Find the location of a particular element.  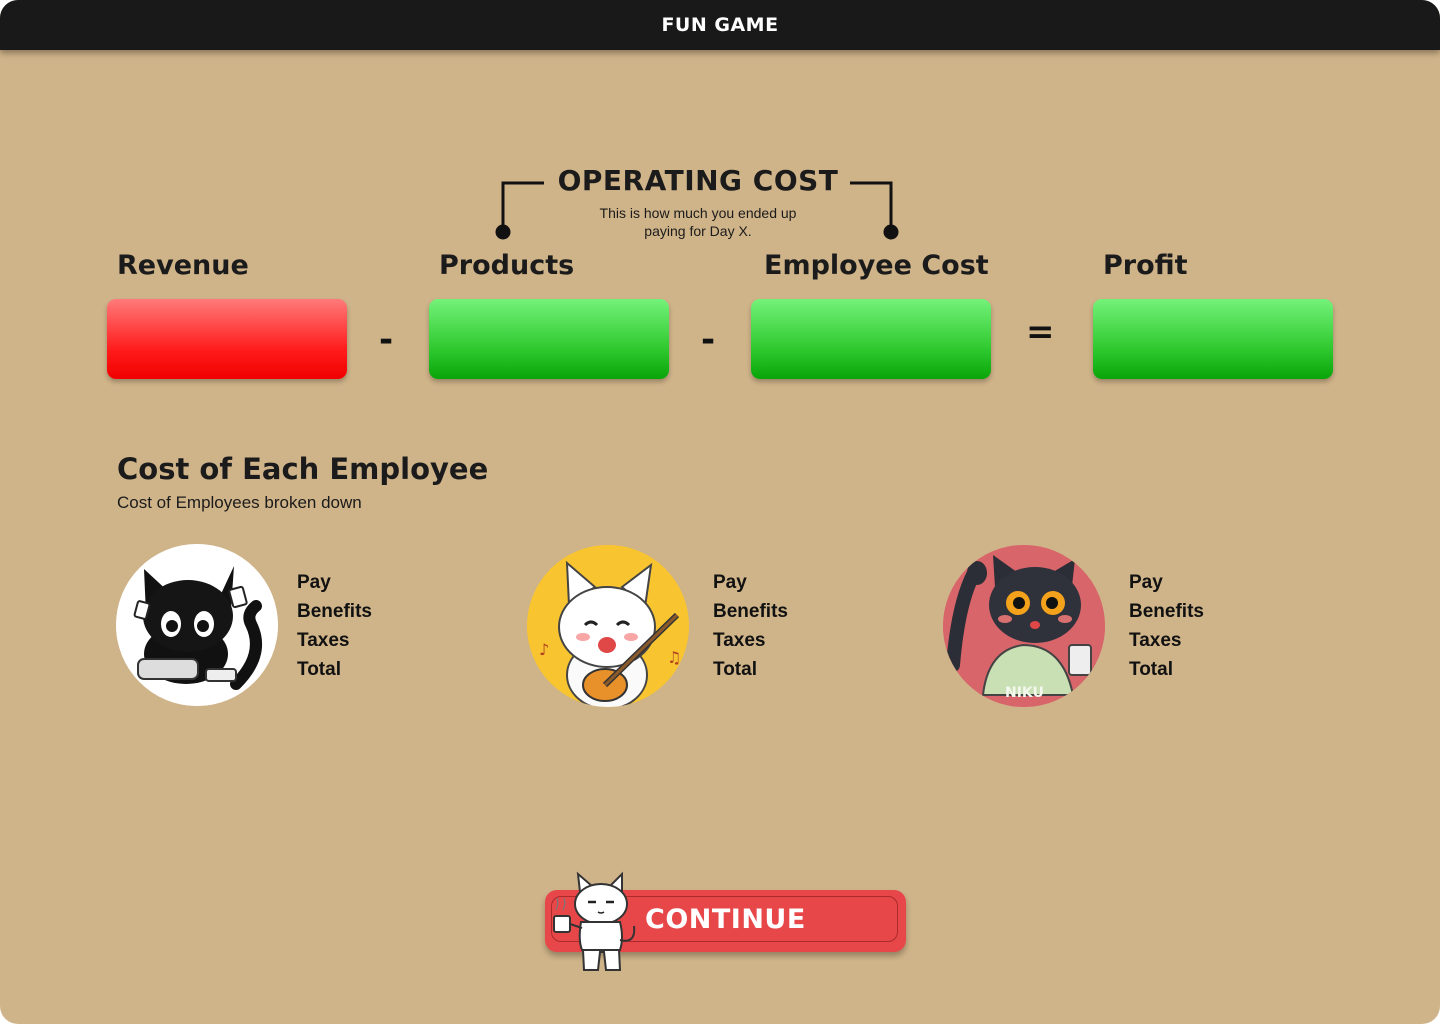

products-label: Products is located at coordinates (507, 265).